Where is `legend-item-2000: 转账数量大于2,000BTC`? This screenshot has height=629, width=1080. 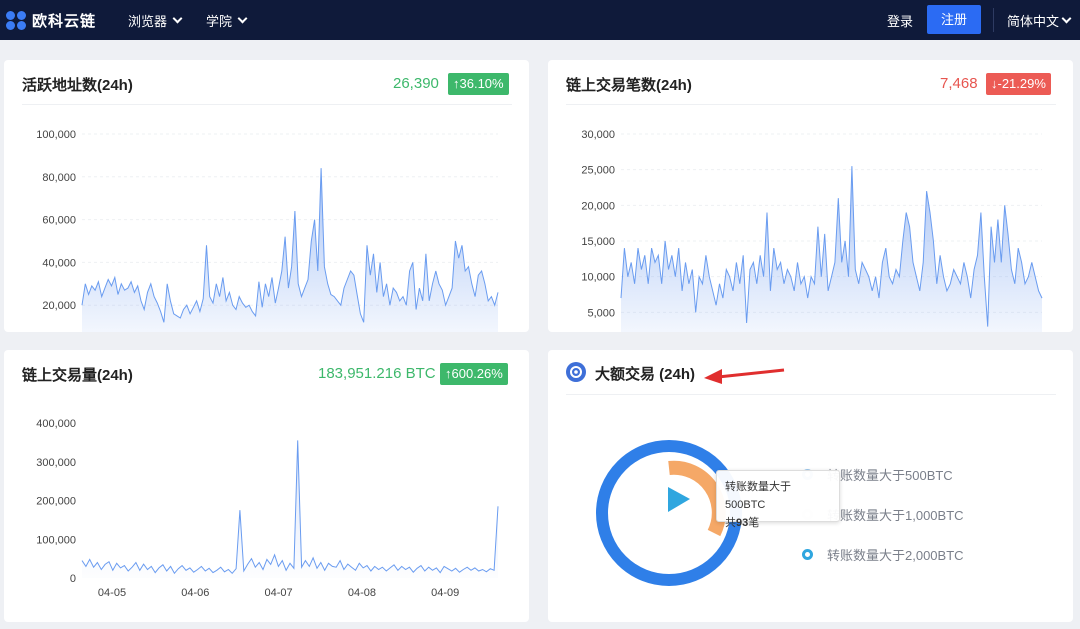
legend-item-2000: 转账数量大于2,000BTC is located at coordinates (883, 554).